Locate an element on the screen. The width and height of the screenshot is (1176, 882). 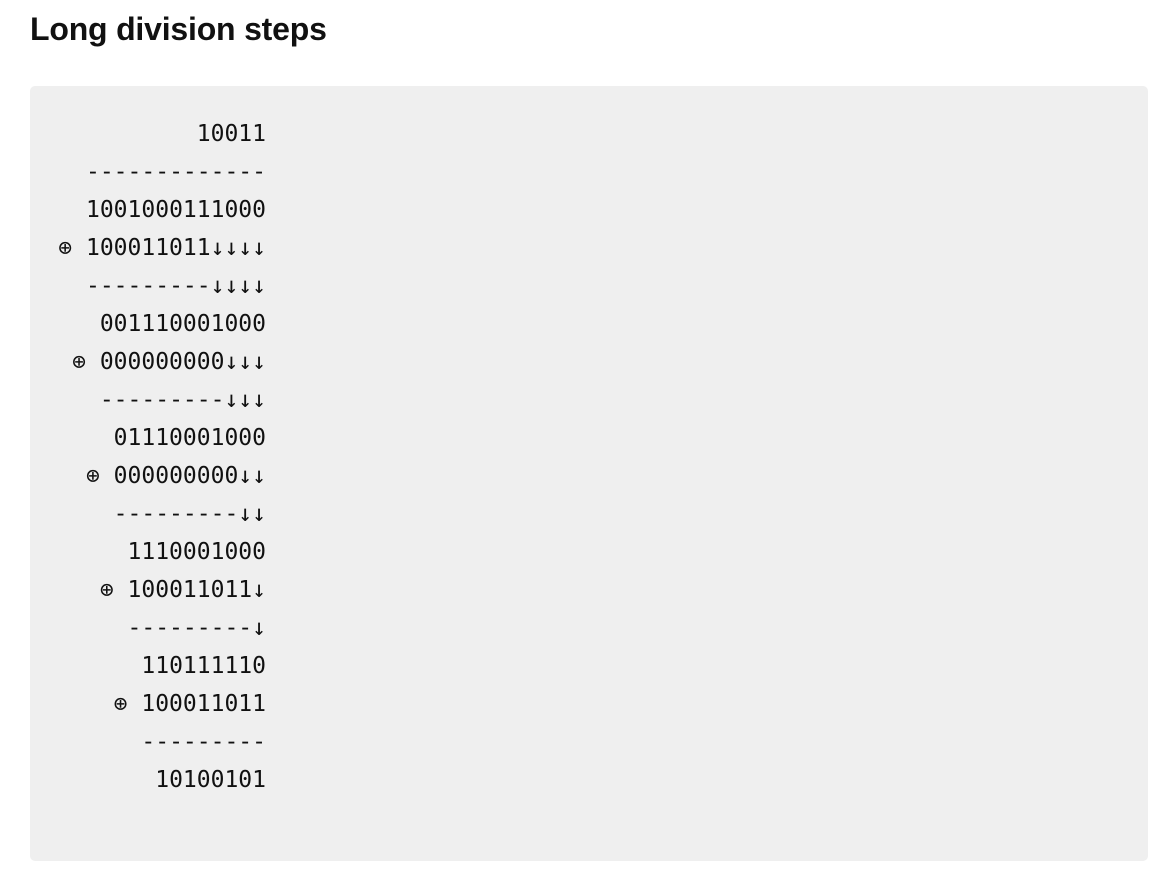
code-line-xor-step: ⊕ 000000000↓↓ is located at coordinates (175, 476).